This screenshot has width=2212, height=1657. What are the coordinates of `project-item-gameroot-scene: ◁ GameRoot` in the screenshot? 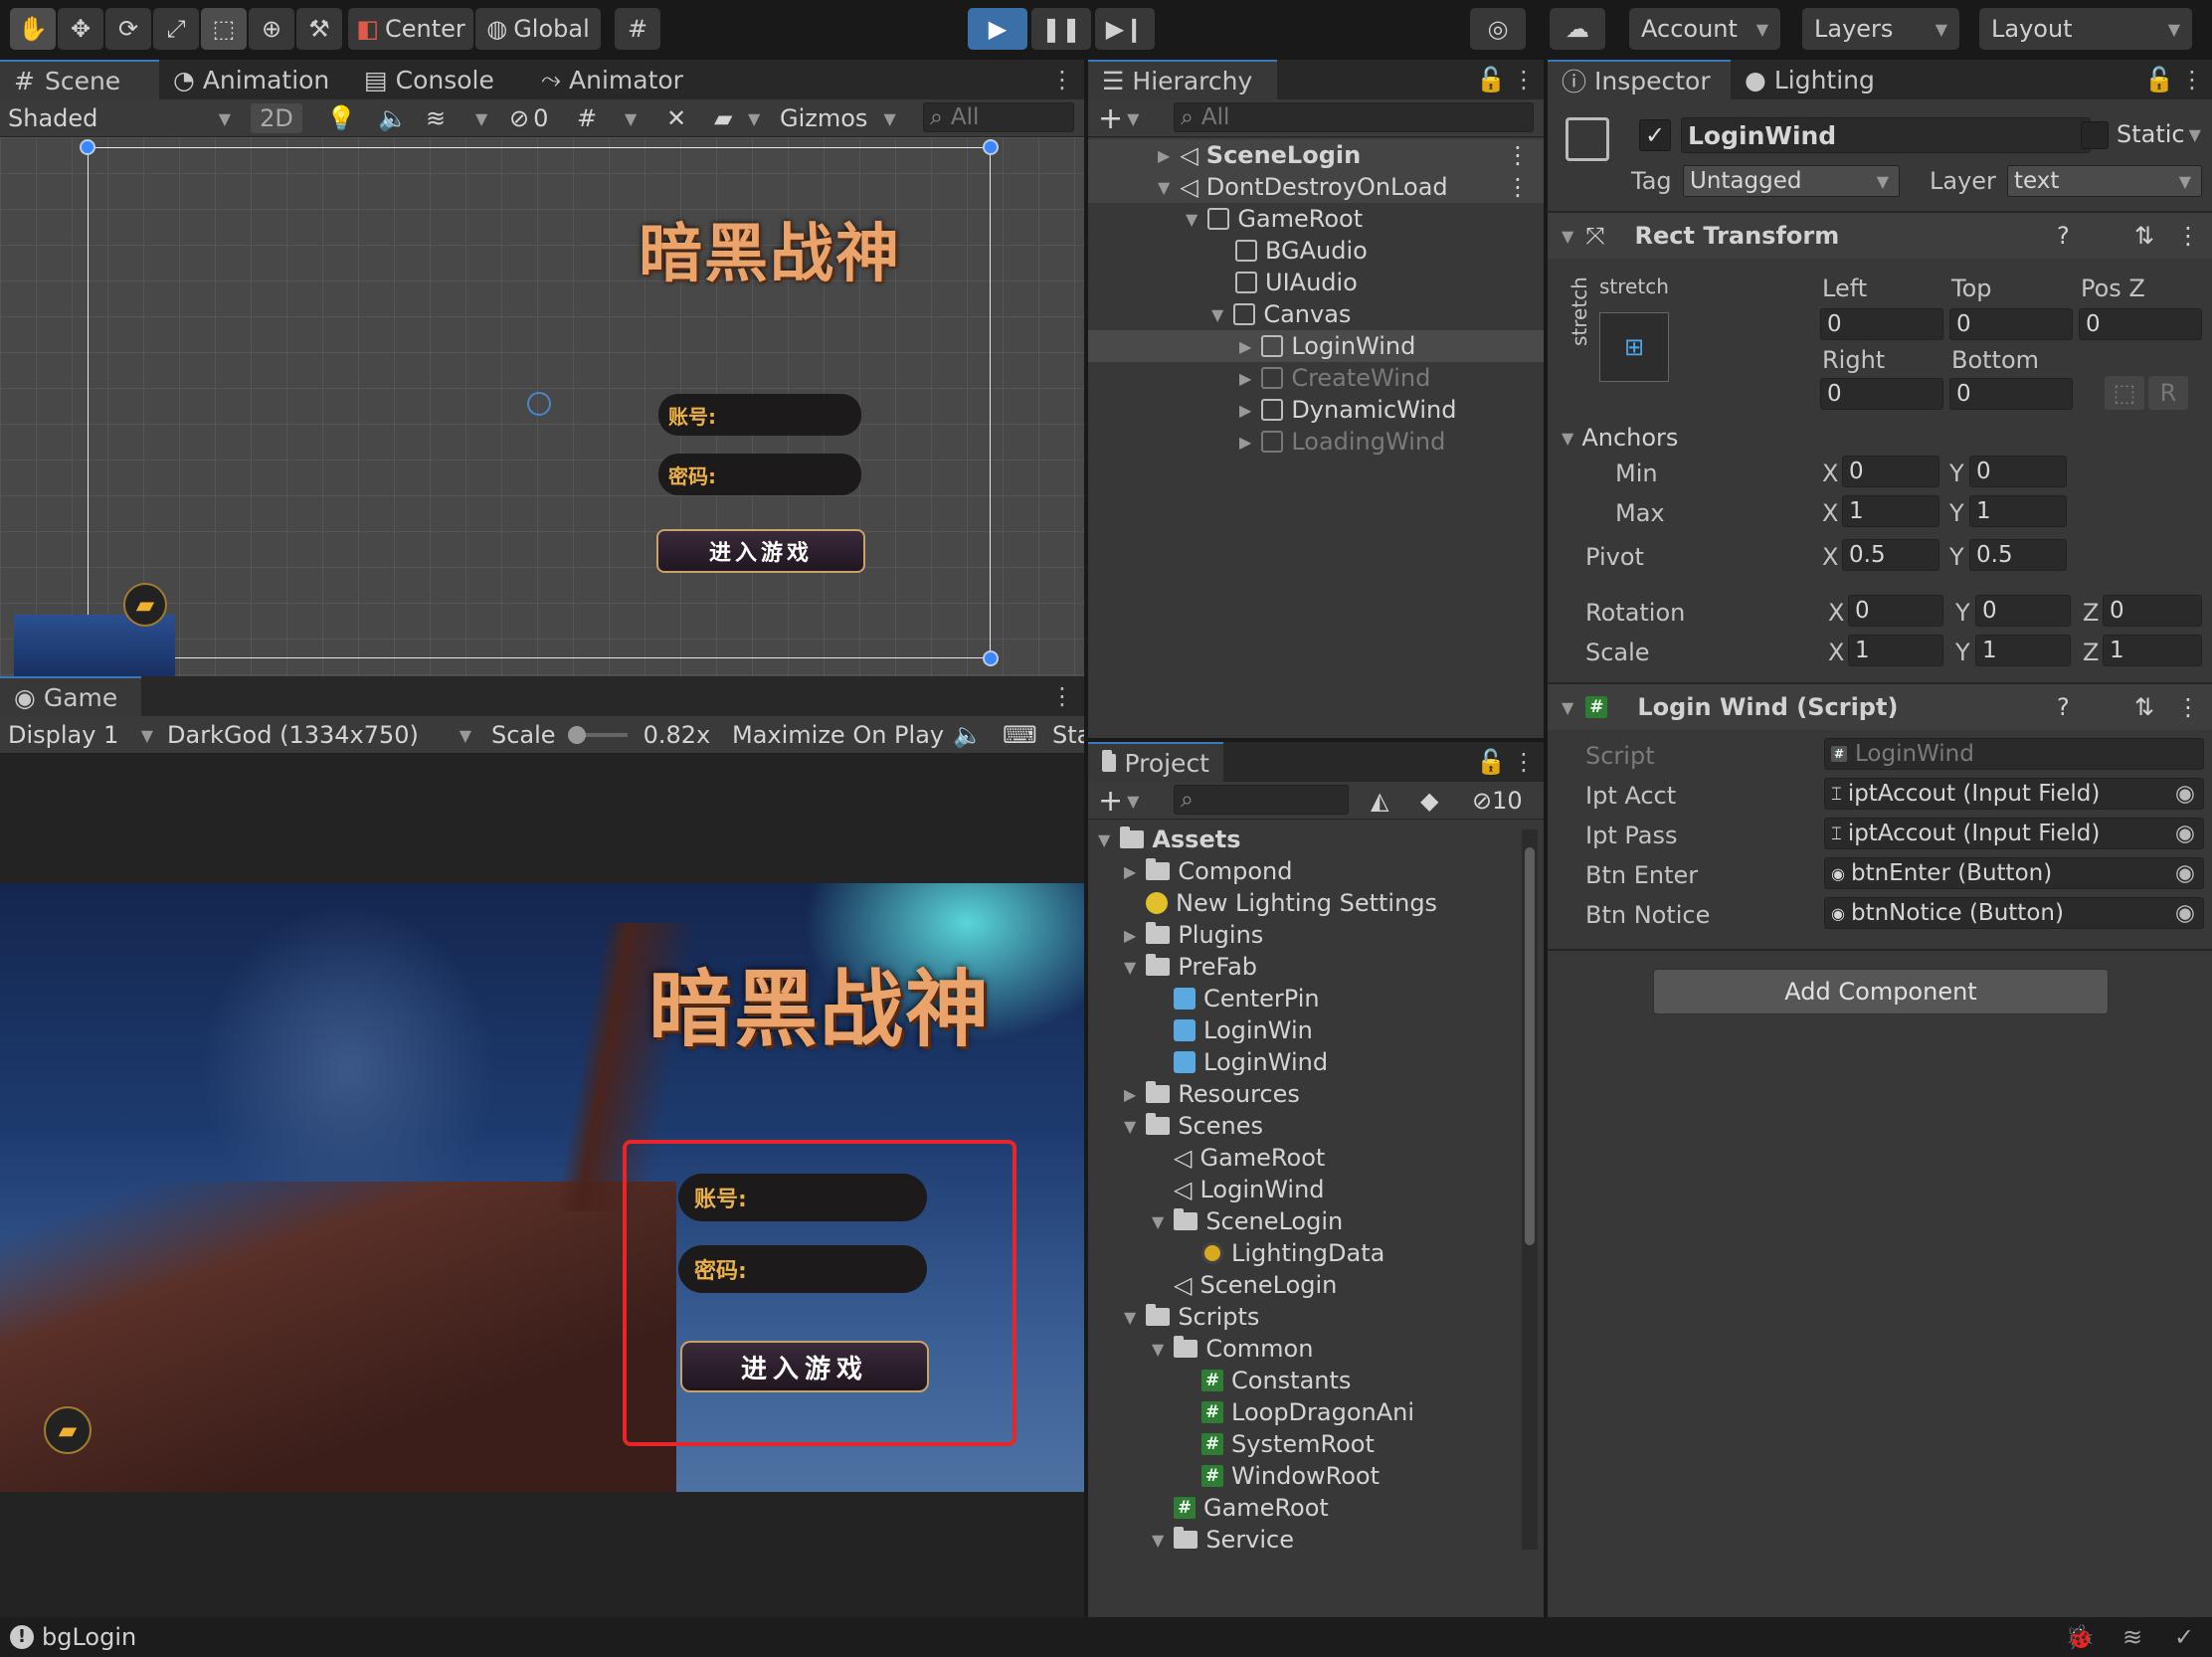 It's located at (1249, 1158).